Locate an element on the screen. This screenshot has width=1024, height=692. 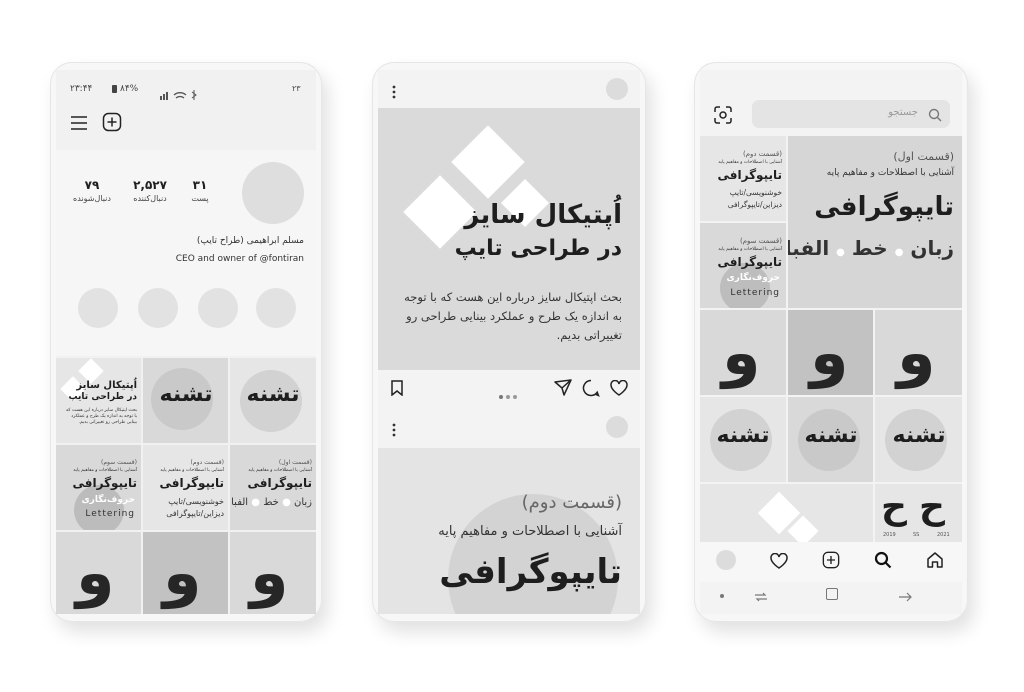
tab-home-icon is located at coordinates (935, 562).